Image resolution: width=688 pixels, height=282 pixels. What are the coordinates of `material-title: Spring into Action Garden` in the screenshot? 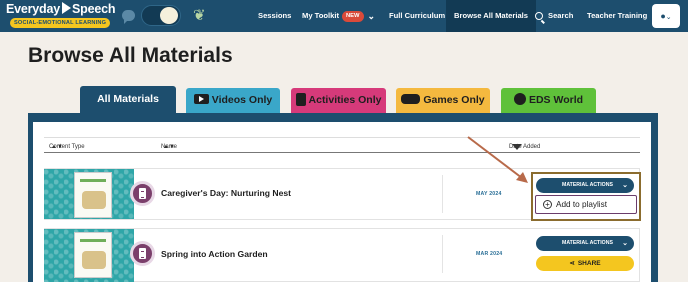 It's located at (214, 254).